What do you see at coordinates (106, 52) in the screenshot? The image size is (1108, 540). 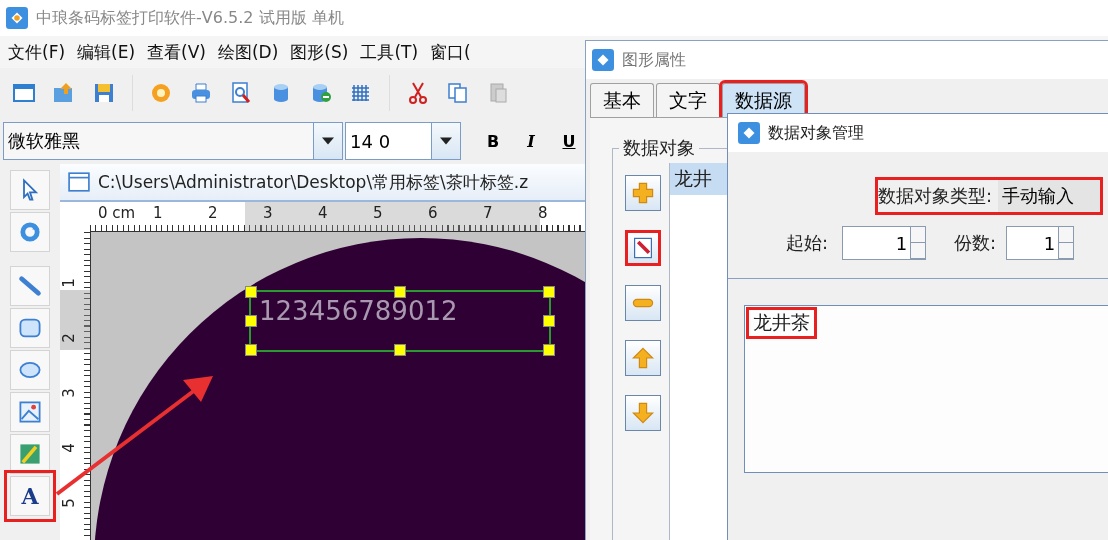 I see `menu-item: 编辑(E)` at bounding box center [106, 52].